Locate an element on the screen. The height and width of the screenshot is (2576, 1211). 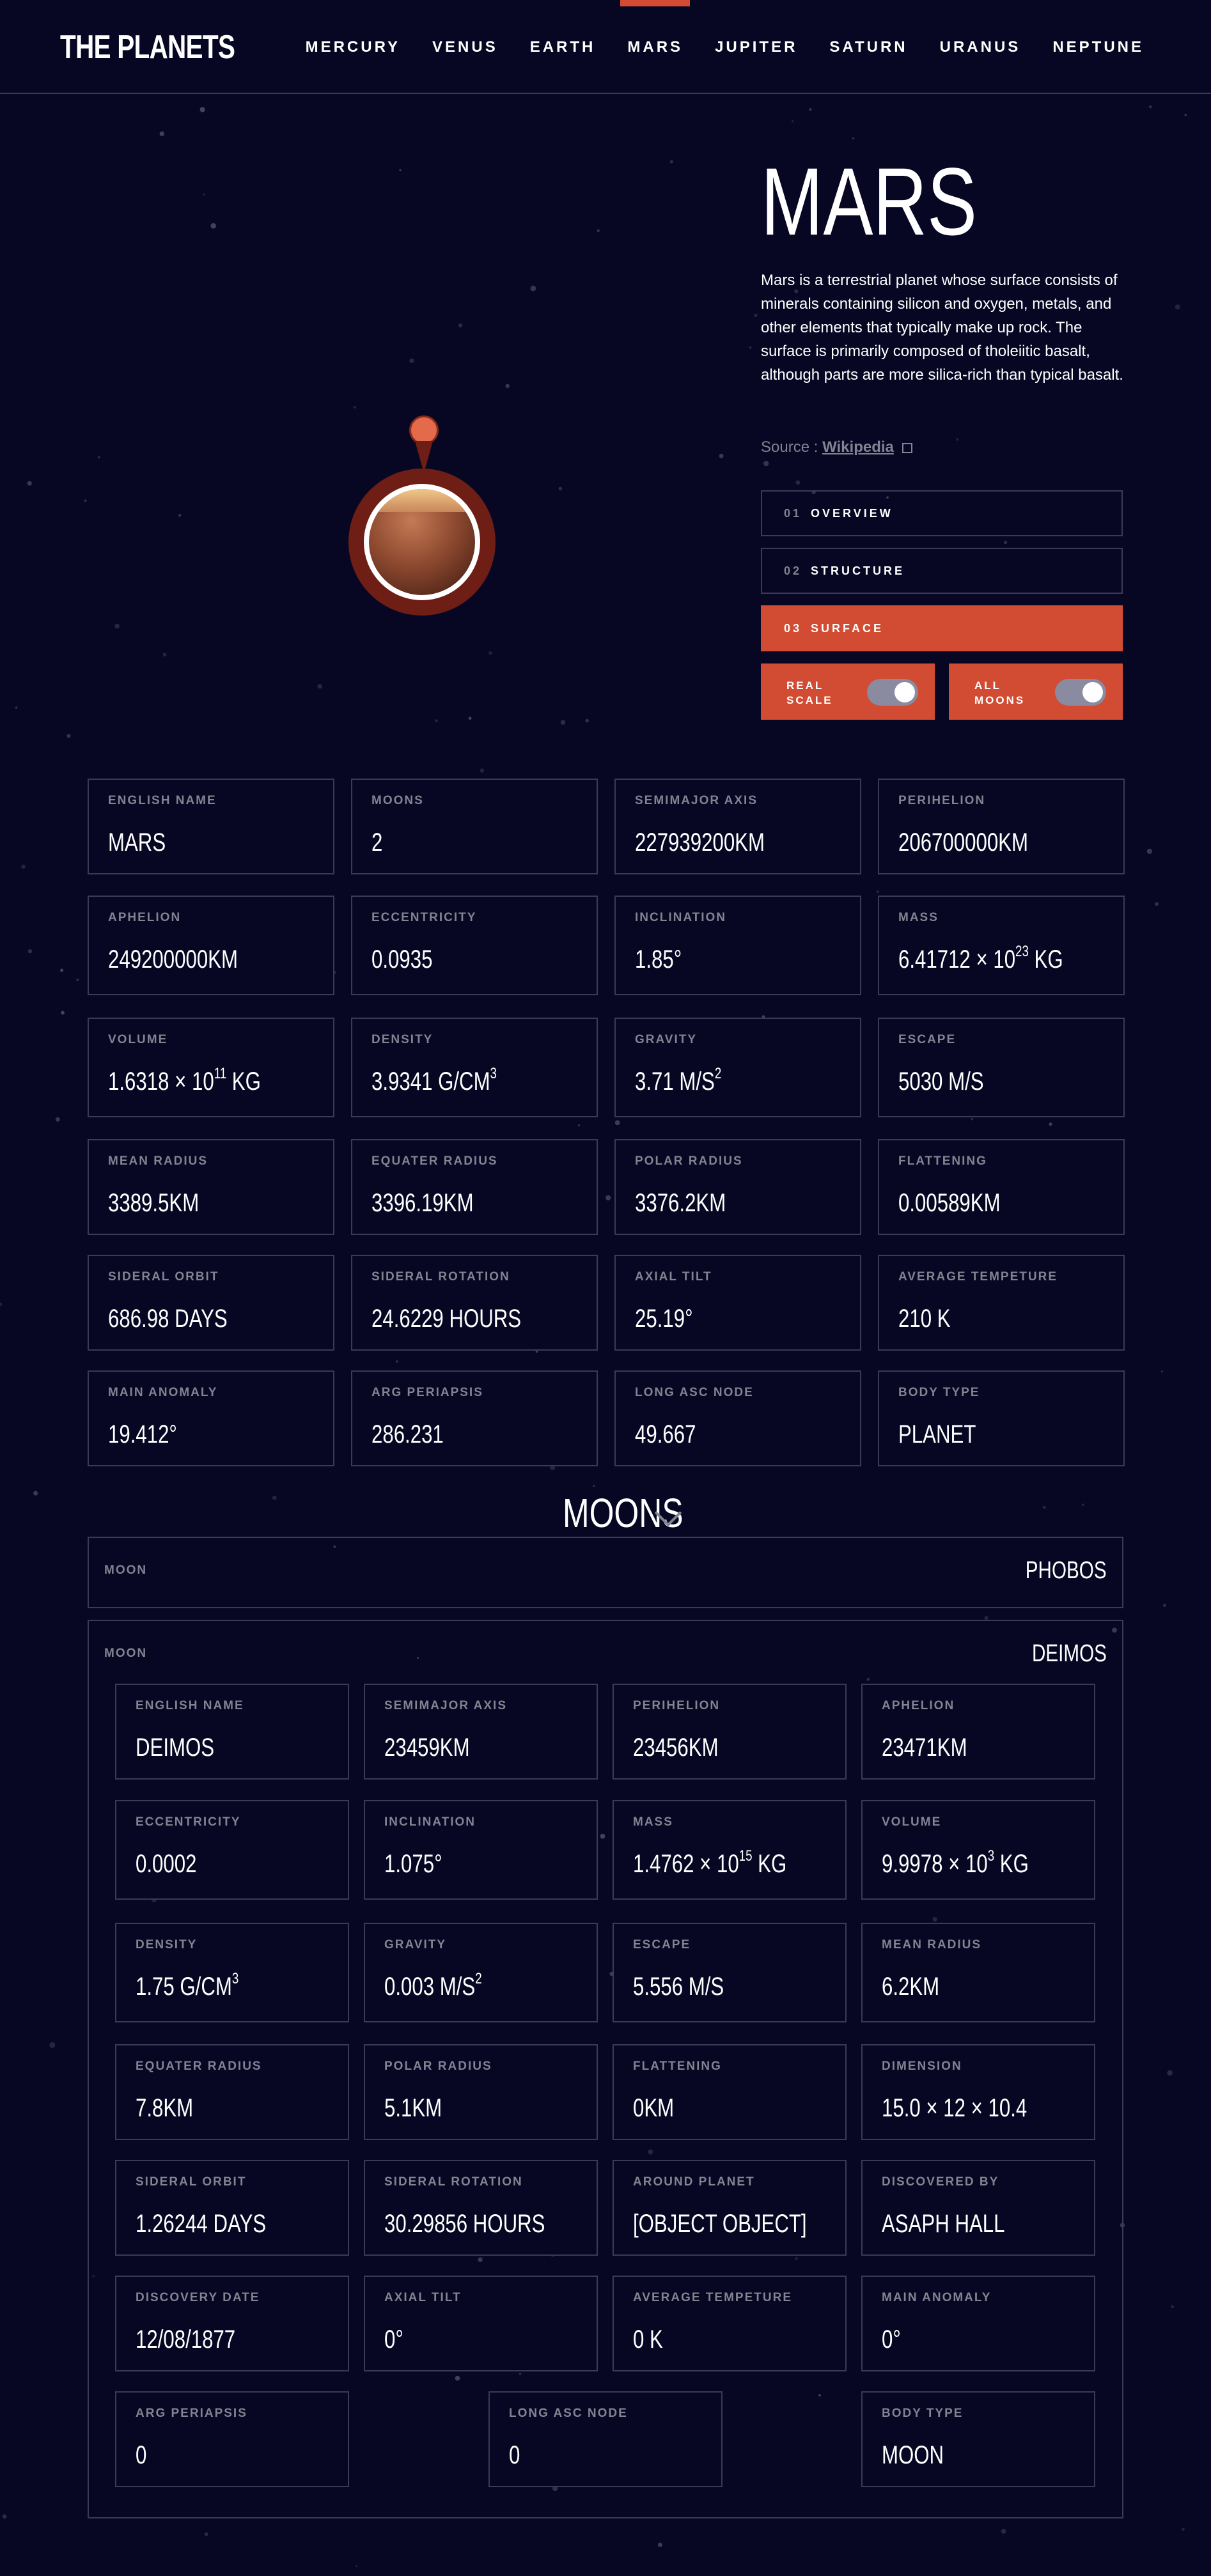
stat-value: 19.412° is located at coordinates (143, 1434).